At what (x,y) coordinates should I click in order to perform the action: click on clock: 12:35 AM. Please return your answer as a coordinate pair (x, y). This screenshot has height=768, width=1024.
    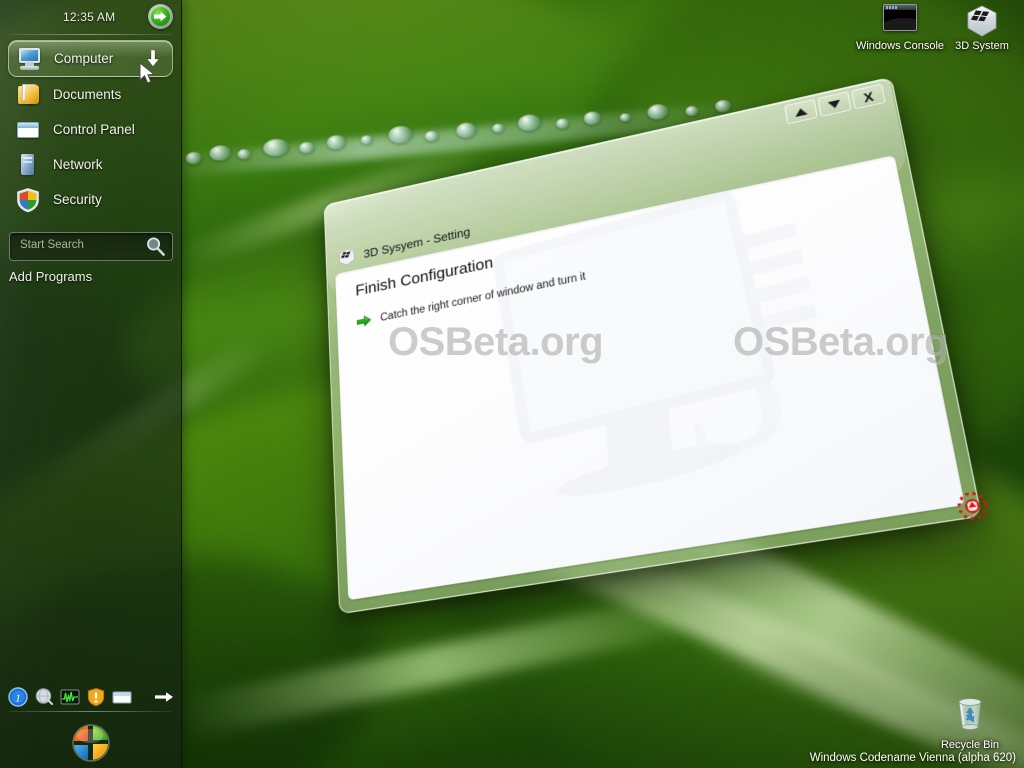
    Looking at the image, I should click on (89, 17).